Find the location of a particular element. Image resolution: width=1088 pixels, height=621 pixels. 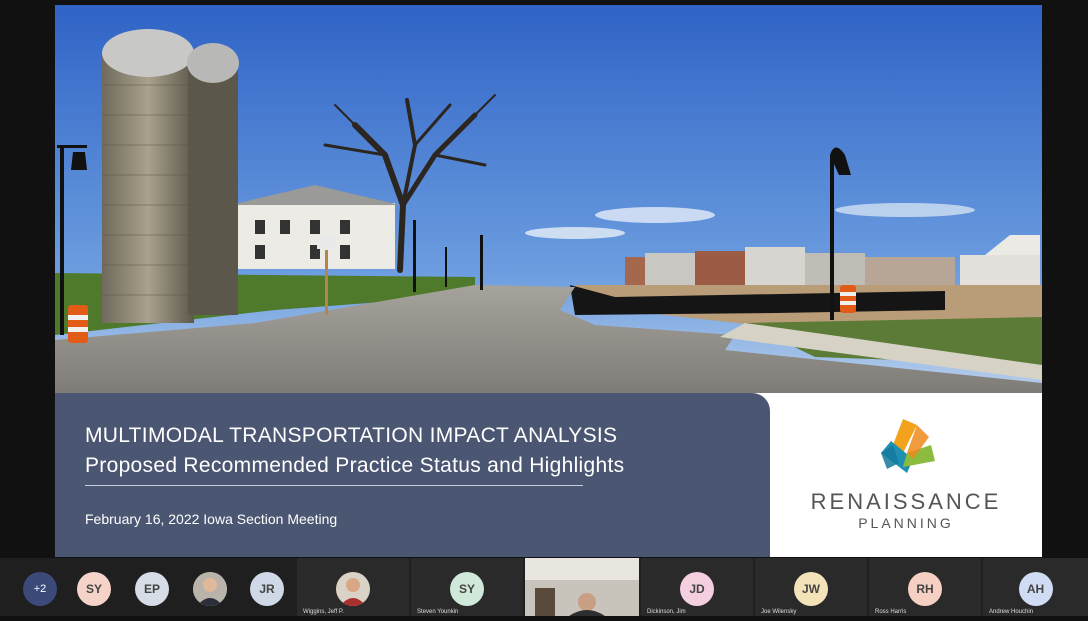

participant-tile: JD Dickinson, Jim is located at coordinates (697, 587).